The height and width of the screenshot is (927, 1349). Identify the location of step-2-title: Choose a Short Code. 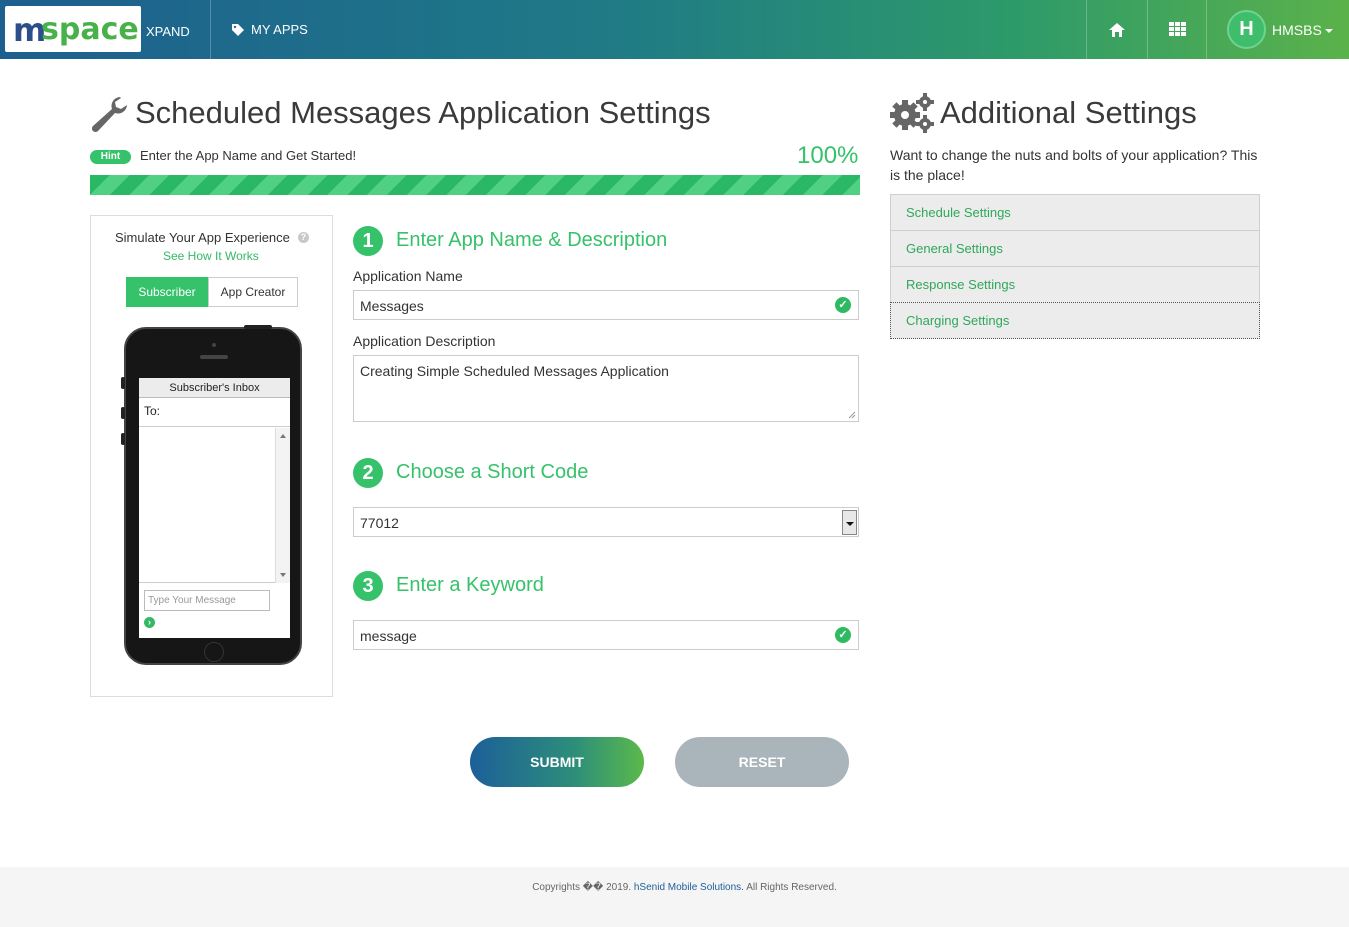
(492, 472).